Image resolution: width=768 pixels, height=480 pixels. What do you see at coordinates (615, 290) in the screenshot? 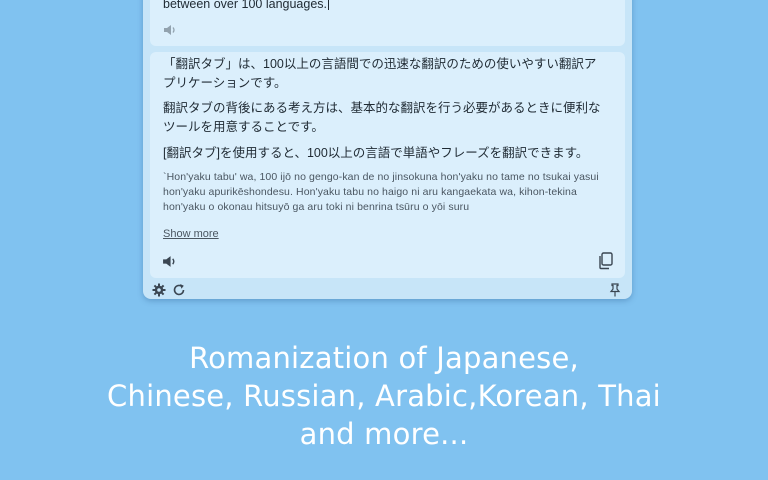
I see `pin-icon` at bounding box center [615, 290].